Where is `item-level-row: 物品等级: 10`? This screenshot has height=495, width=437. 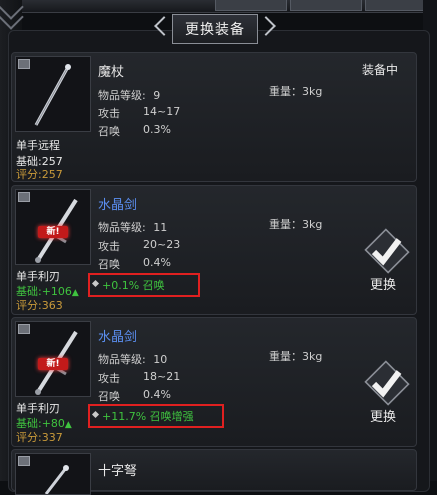 item-level-row: 物品等级: 10 is located at coordinates (132, 359).